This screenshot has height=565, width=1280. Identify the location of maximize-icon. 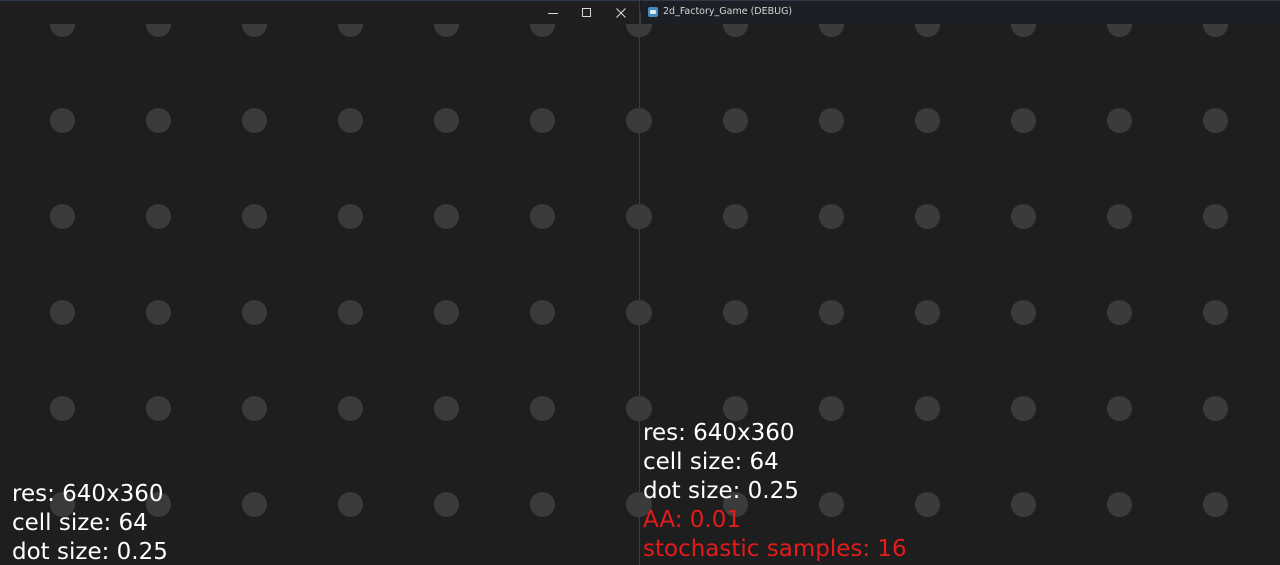
(587, 13).